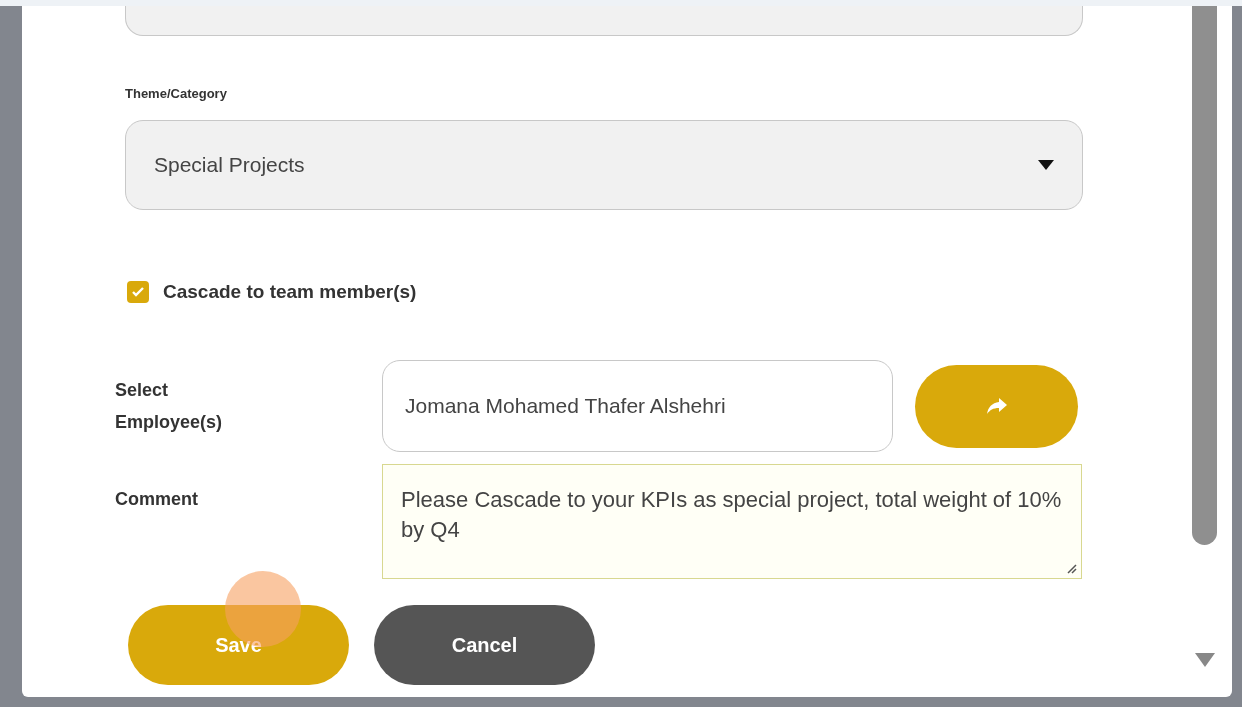 The width and height of the screenshot is (1242, 707). I want to click on cancel-button: Cancel, so click(484, 645).